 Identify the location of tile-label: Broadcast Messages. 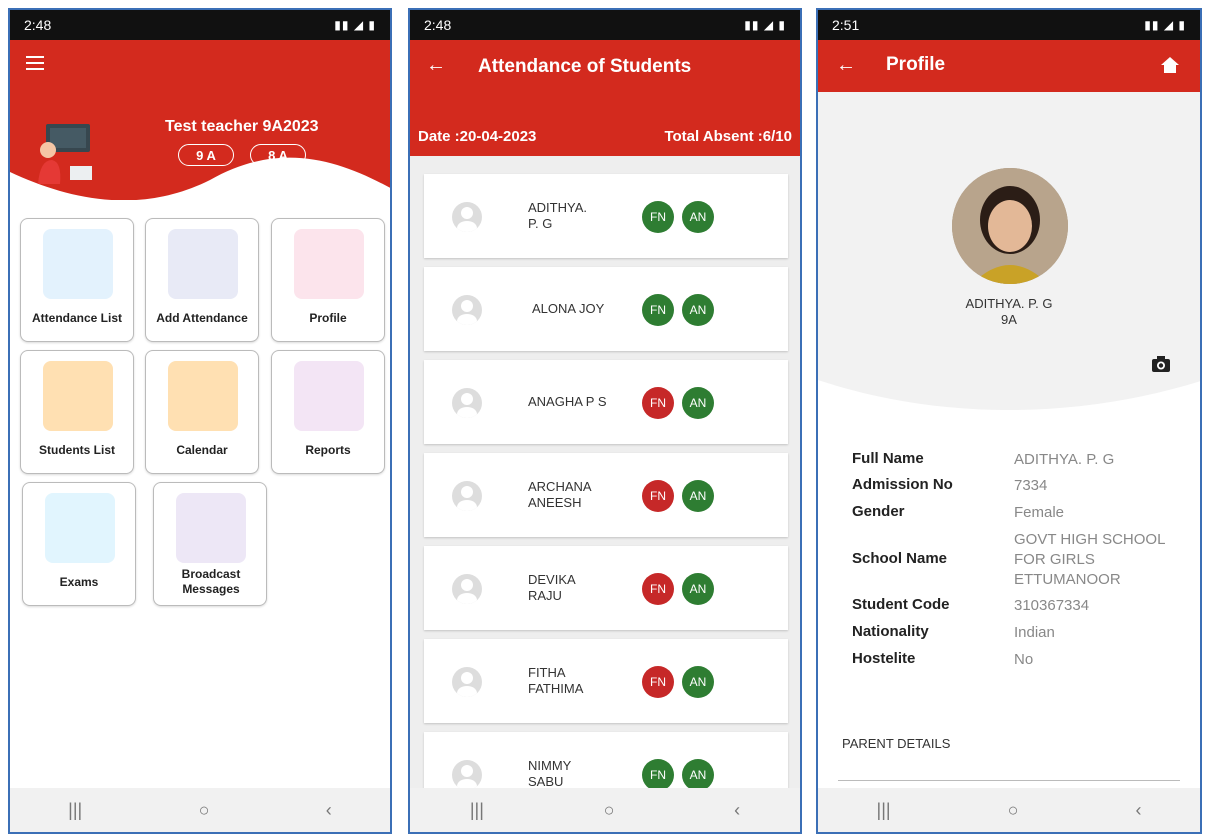
(211, 581).